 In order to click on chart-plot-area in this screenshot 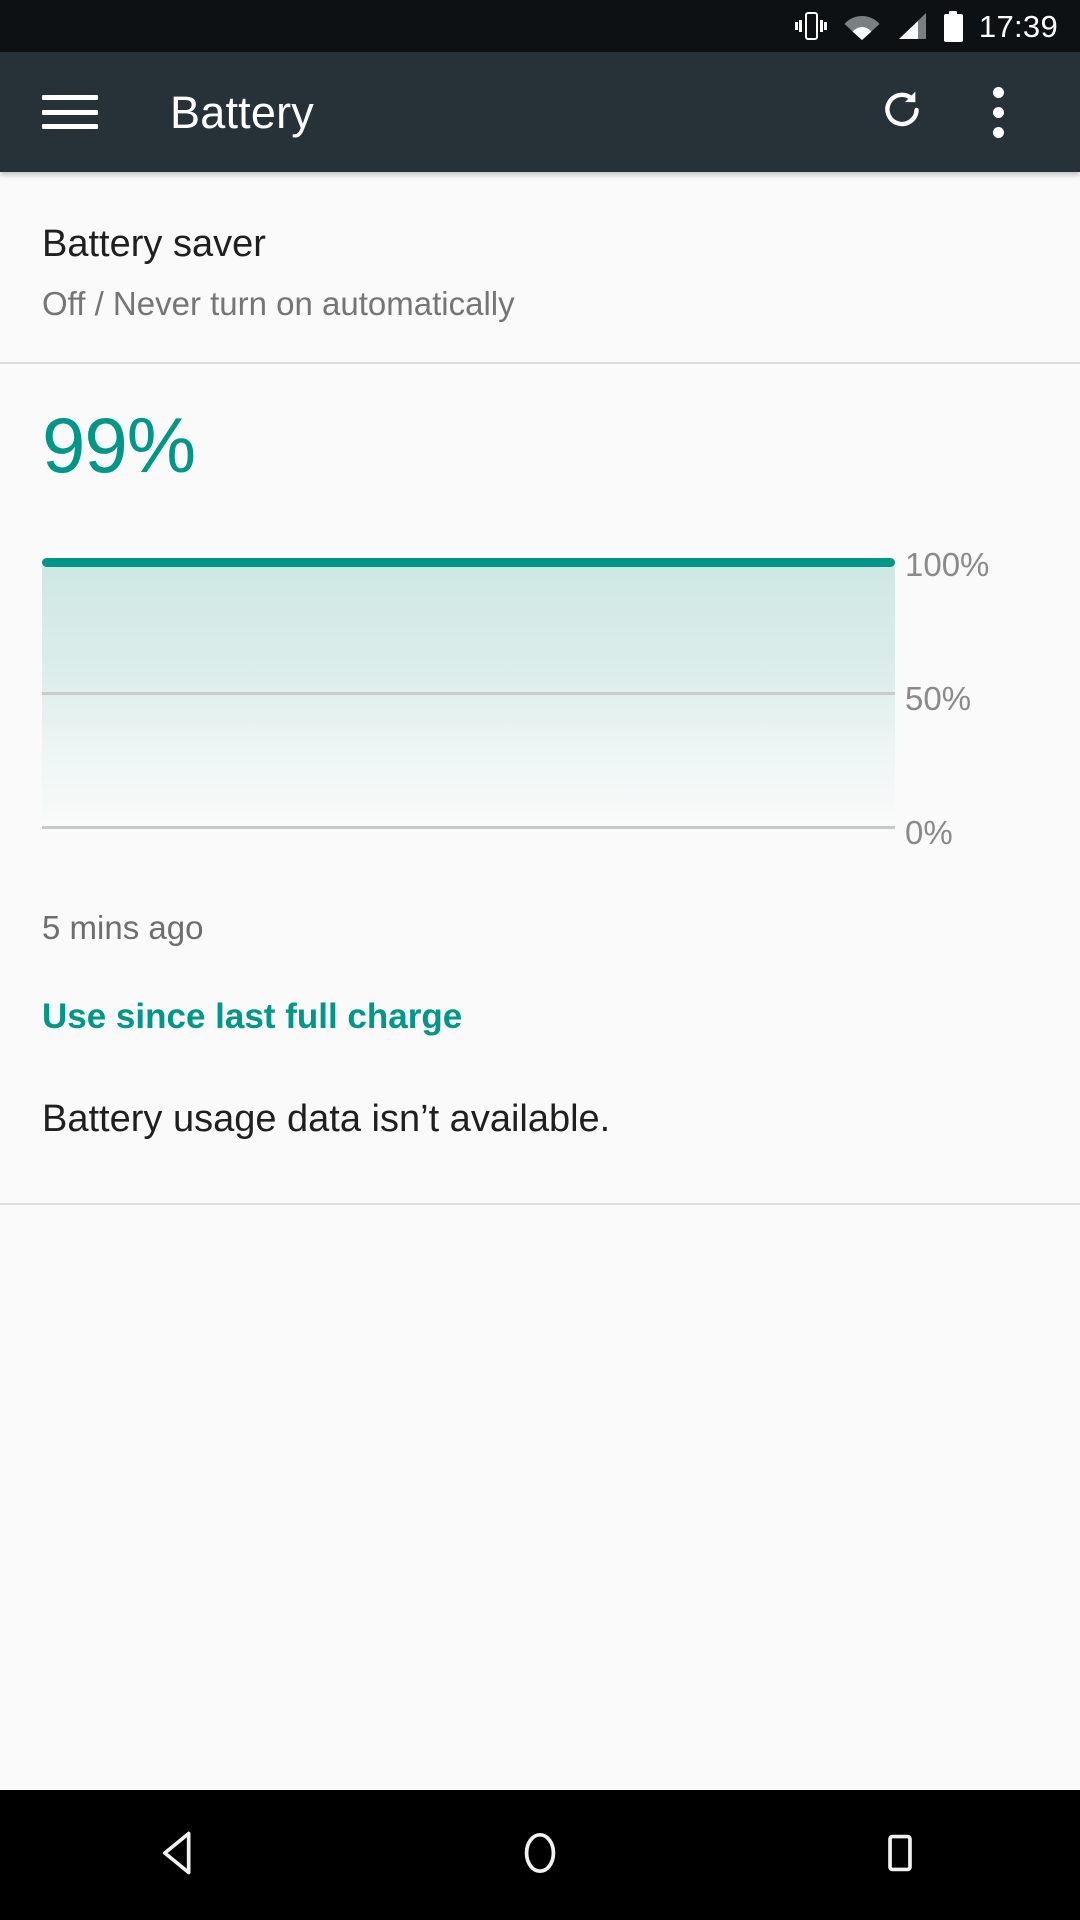, I will do `click(468, 694)`.